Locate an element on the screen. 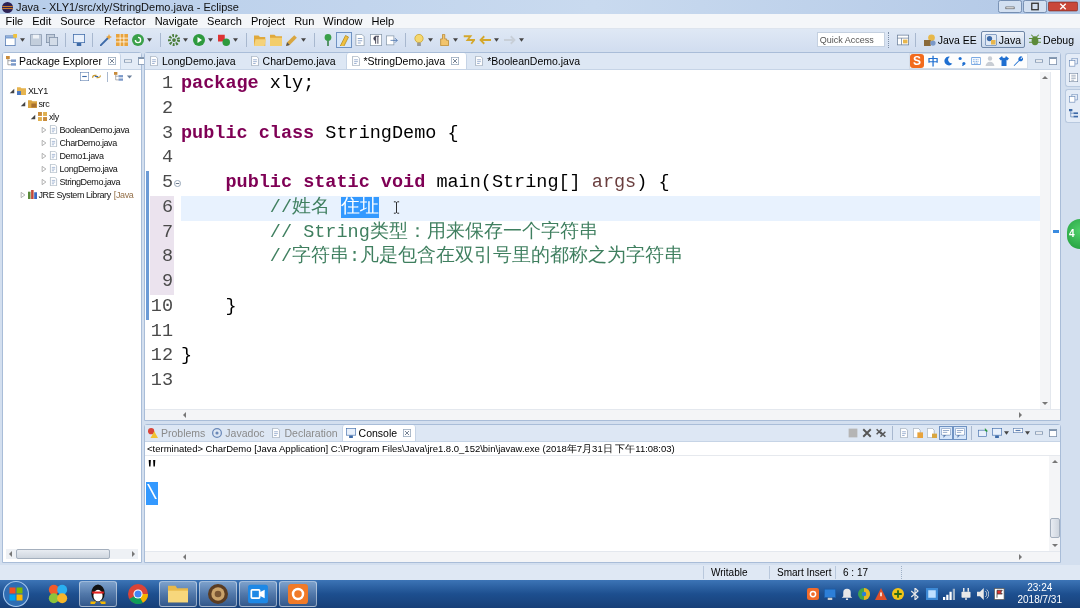 This screenshot has width=1080, height=608. tree-item: BooleanDemo.java is located at coordinates (94, 129).